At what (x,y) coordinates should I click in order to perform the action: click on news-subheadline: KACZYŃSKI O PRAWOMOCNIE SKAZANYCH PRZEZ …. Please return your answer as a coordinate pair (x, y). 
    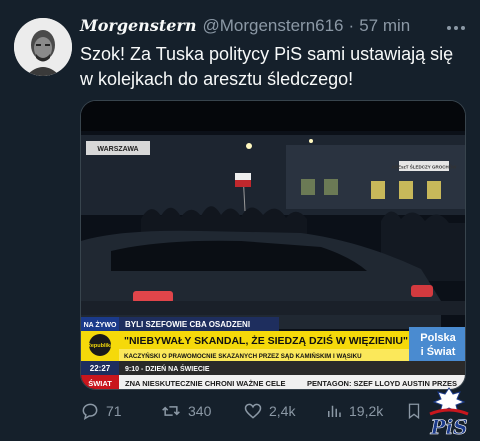
    Looking at the image, I should click on (243, 356).